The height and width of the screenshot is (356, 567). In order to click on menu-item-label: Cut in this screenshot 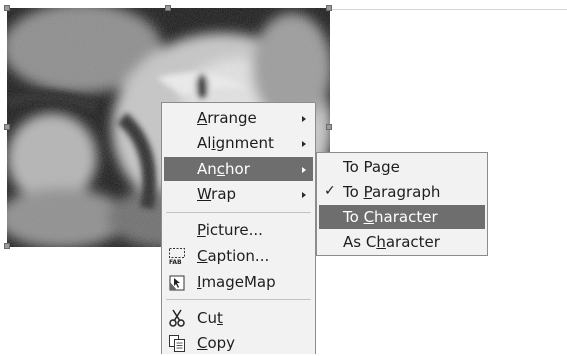, I will do `click(210, 318)`.